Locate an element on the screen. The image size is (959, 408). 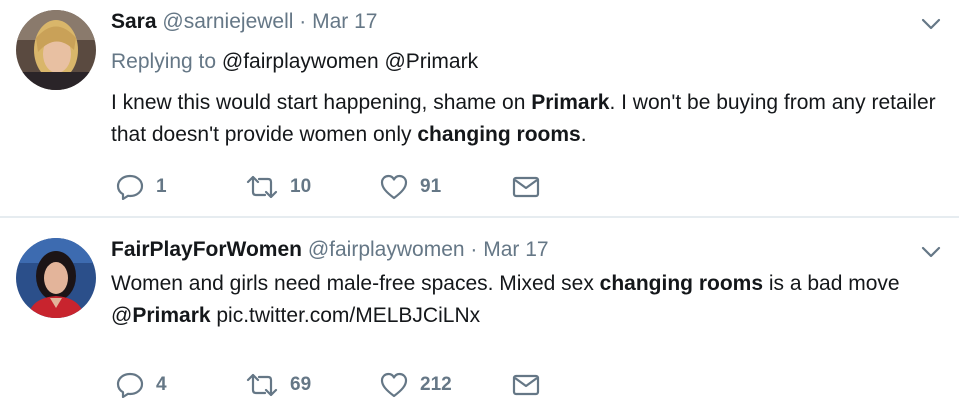
like-count: 91 is located at coordinates (431, 186).